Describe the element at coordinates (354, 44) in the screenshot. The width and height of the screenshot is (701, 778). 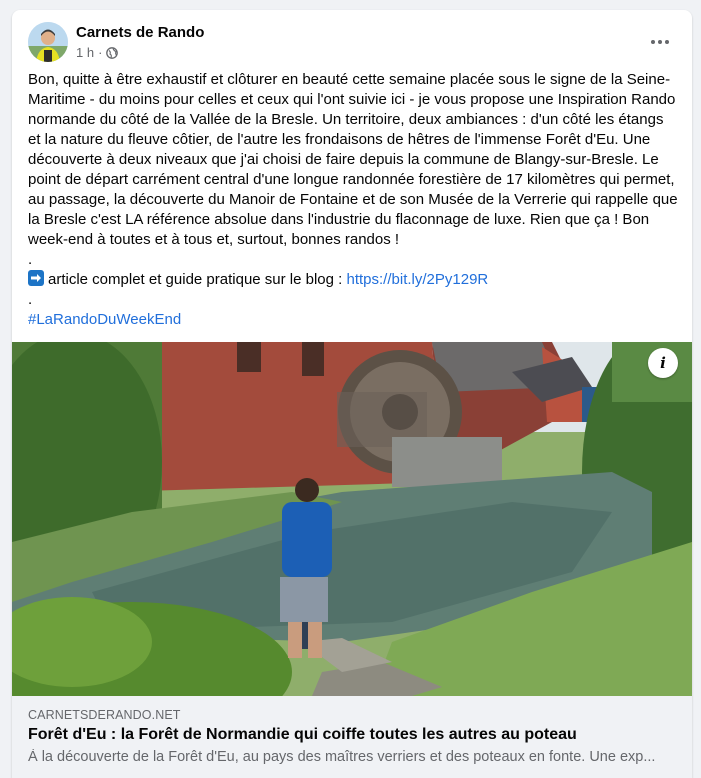
I see `post-header: Carnets de Rando 1 h ·` at that location.